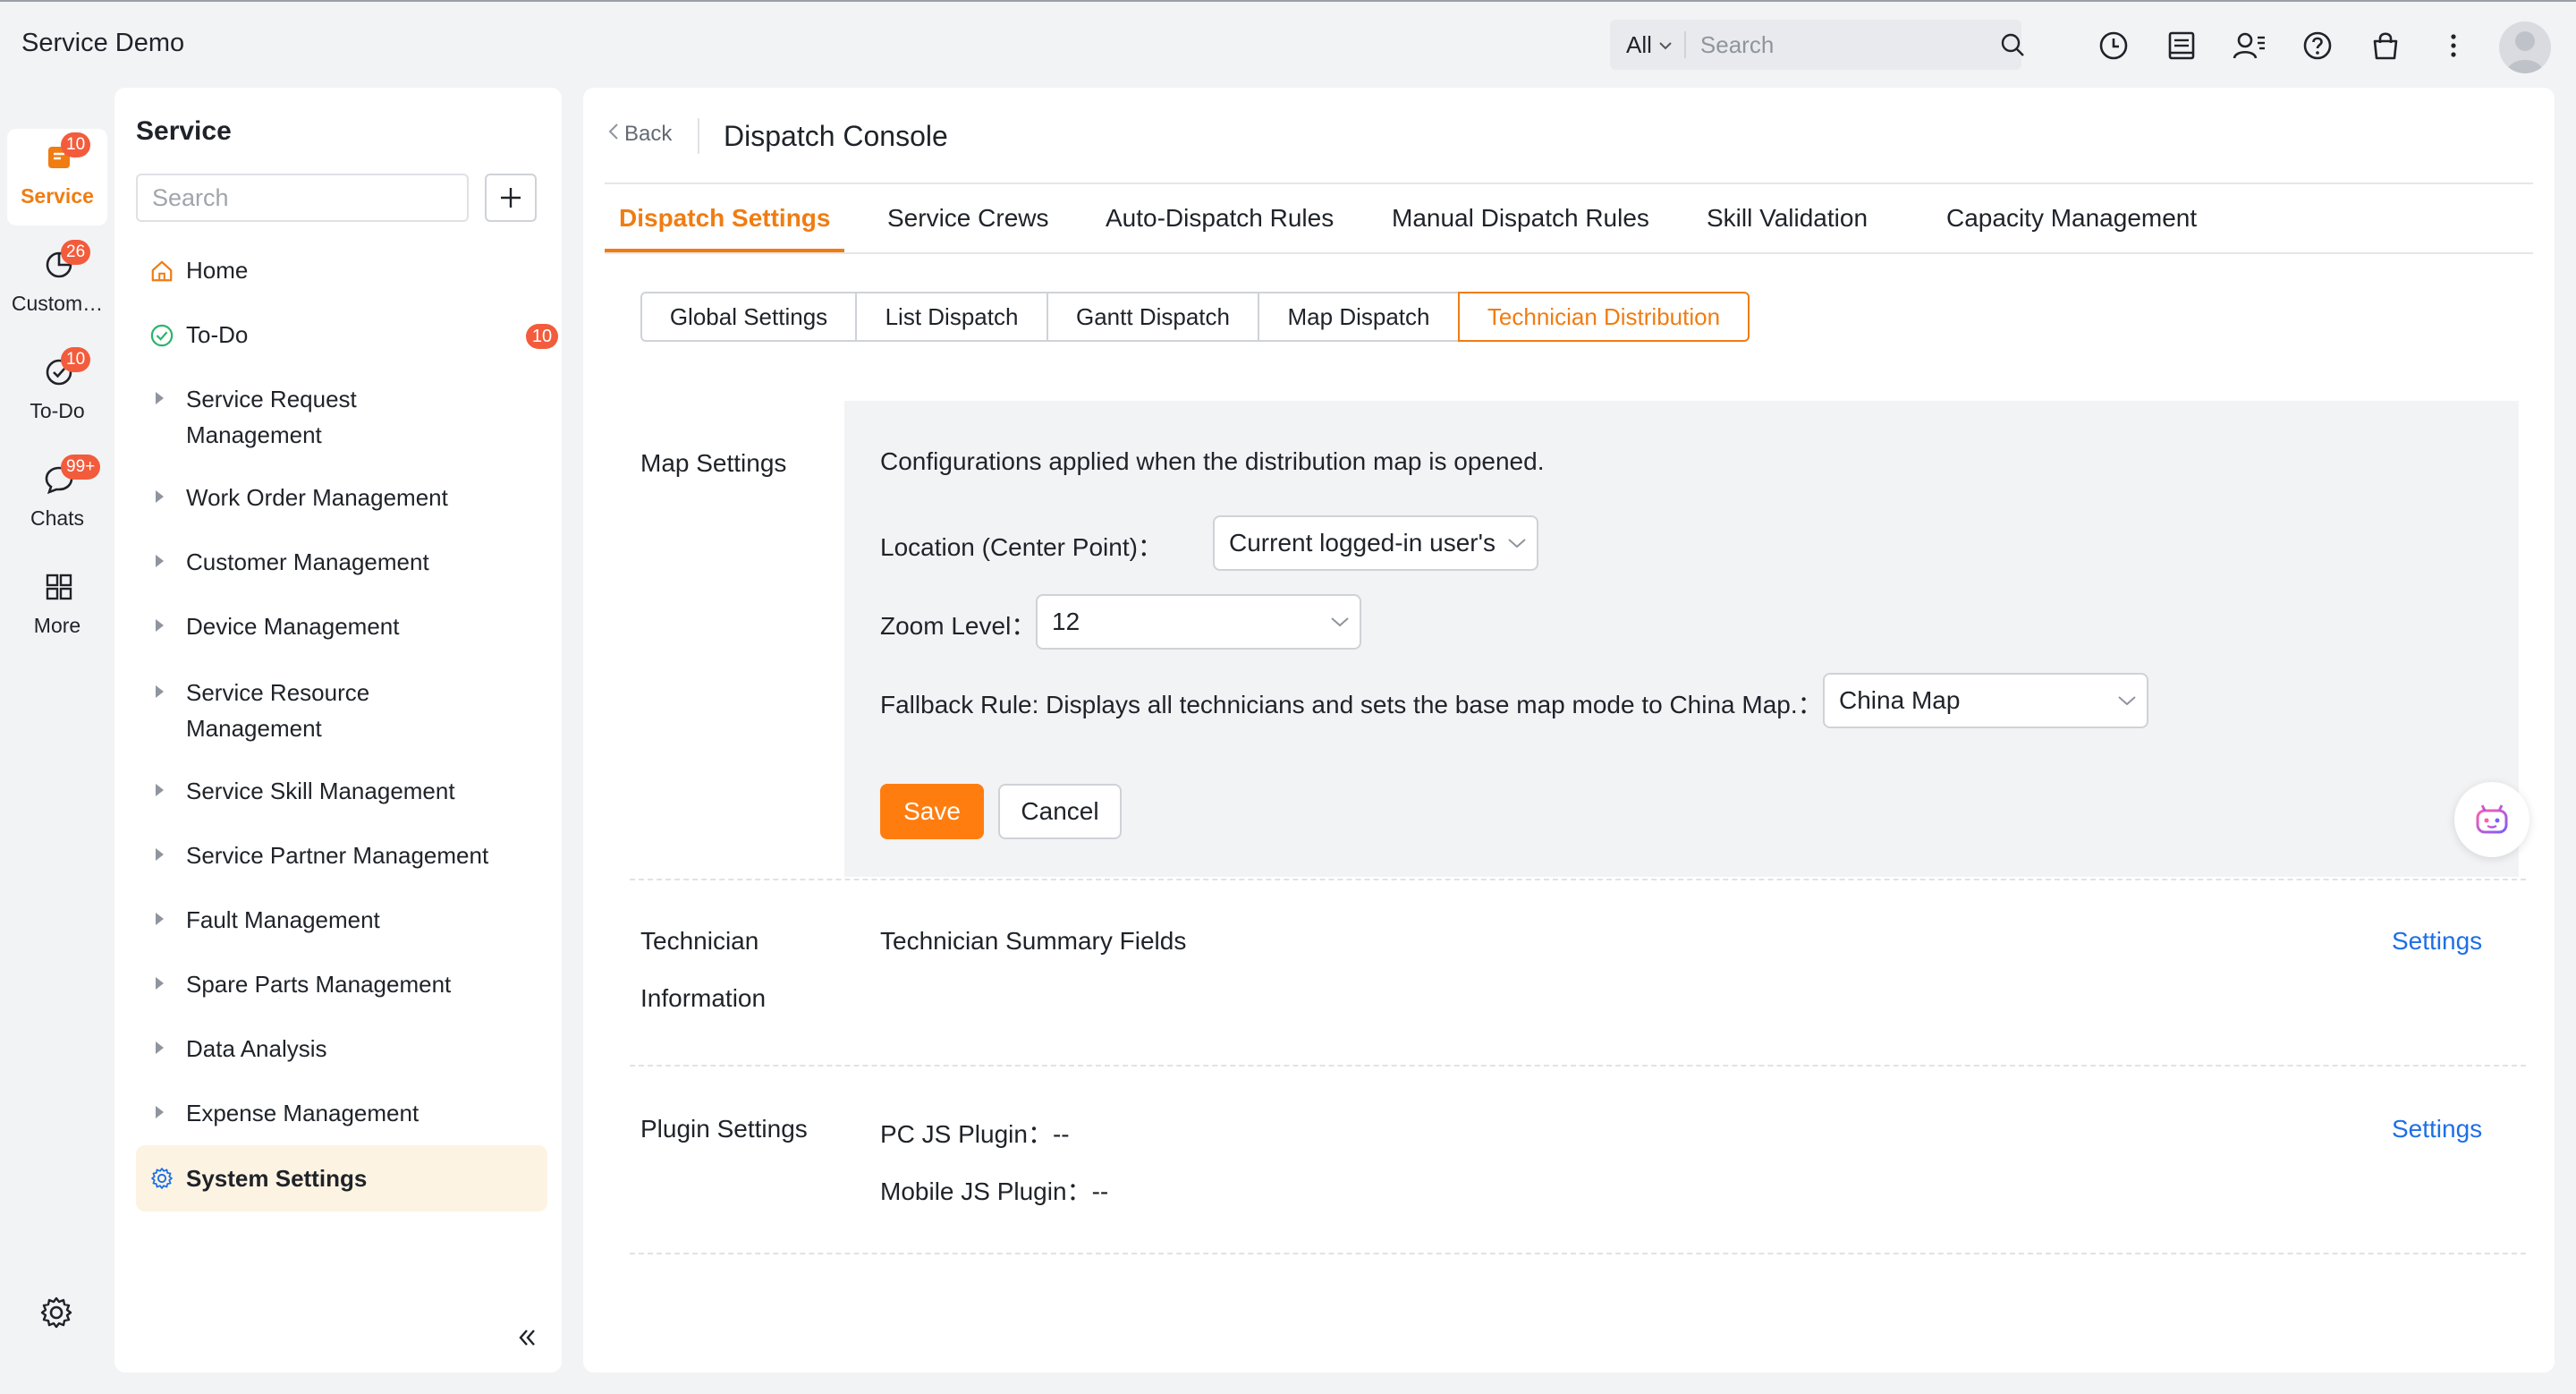  What do you see at coordinates (341, 417) in the screenshot?
I see `sidebar-item-service-request-management: Service Request Management` at bounding box center [341, 417].